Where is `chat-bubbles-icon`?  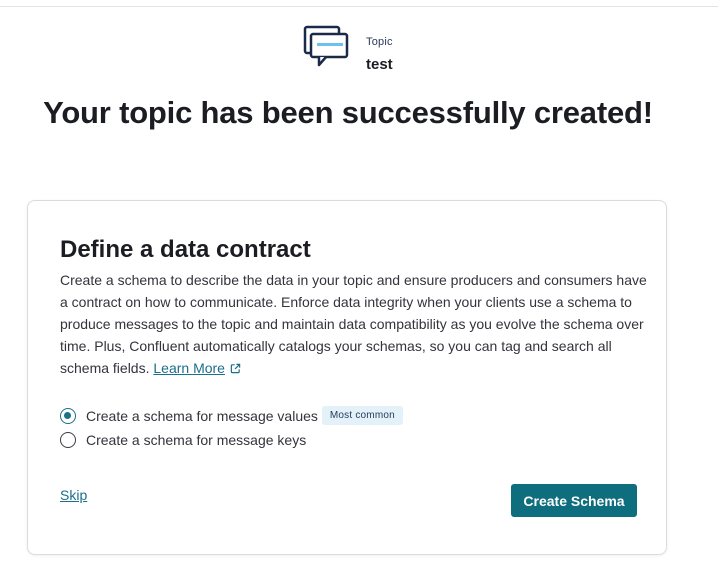 chat-bubbles-icon is located at coordinates (326, 46).